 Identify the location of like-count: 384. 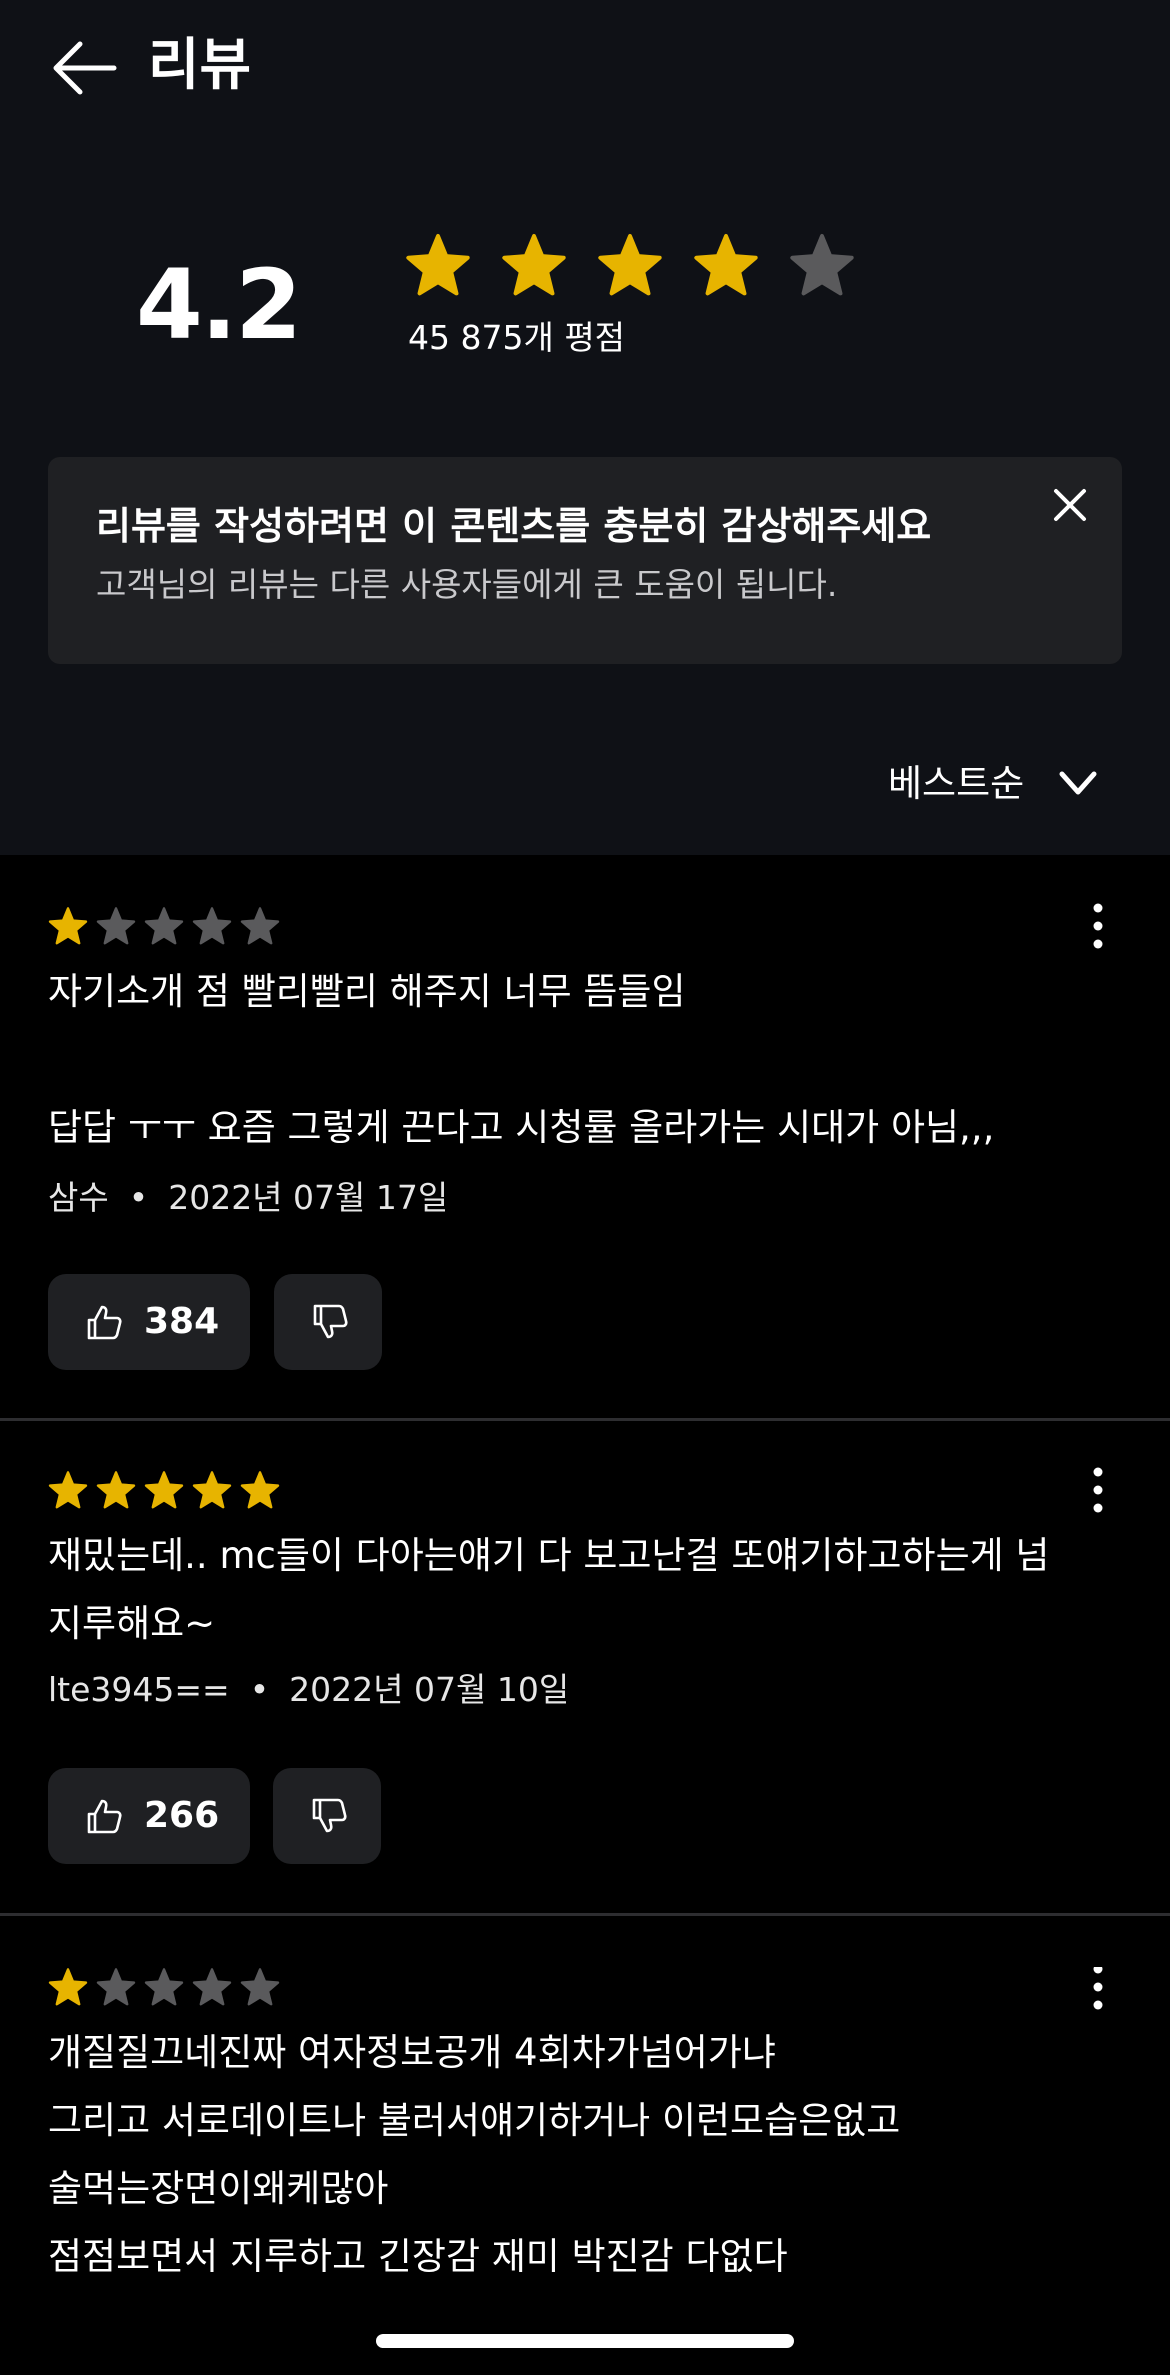
(182, 1321).